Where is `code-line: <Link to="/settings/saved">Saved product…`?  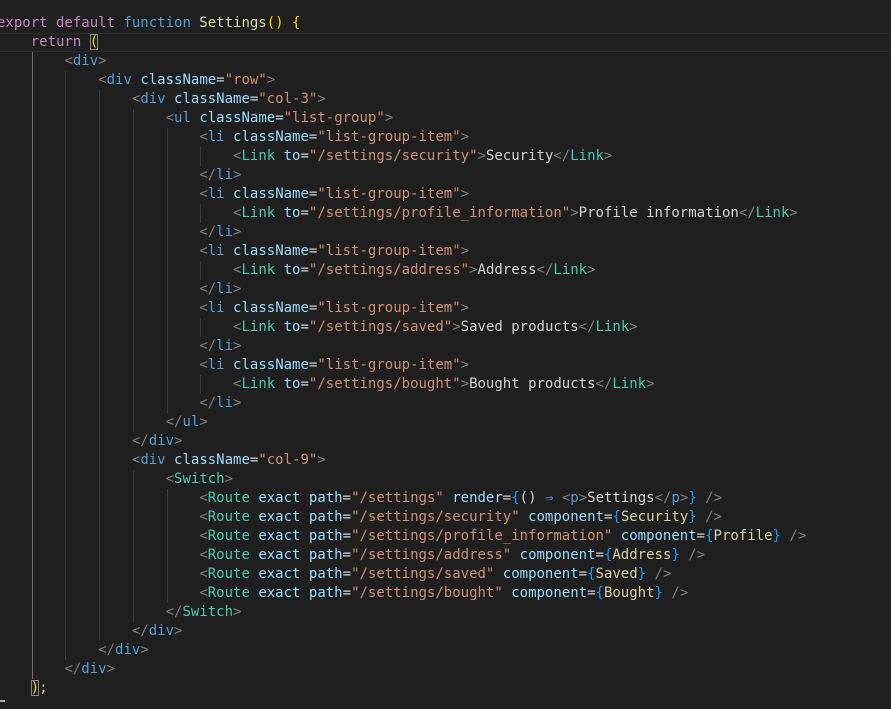
code-line: <Link to="/settings/saved">Saved product… is located at coordinates (445, 327).